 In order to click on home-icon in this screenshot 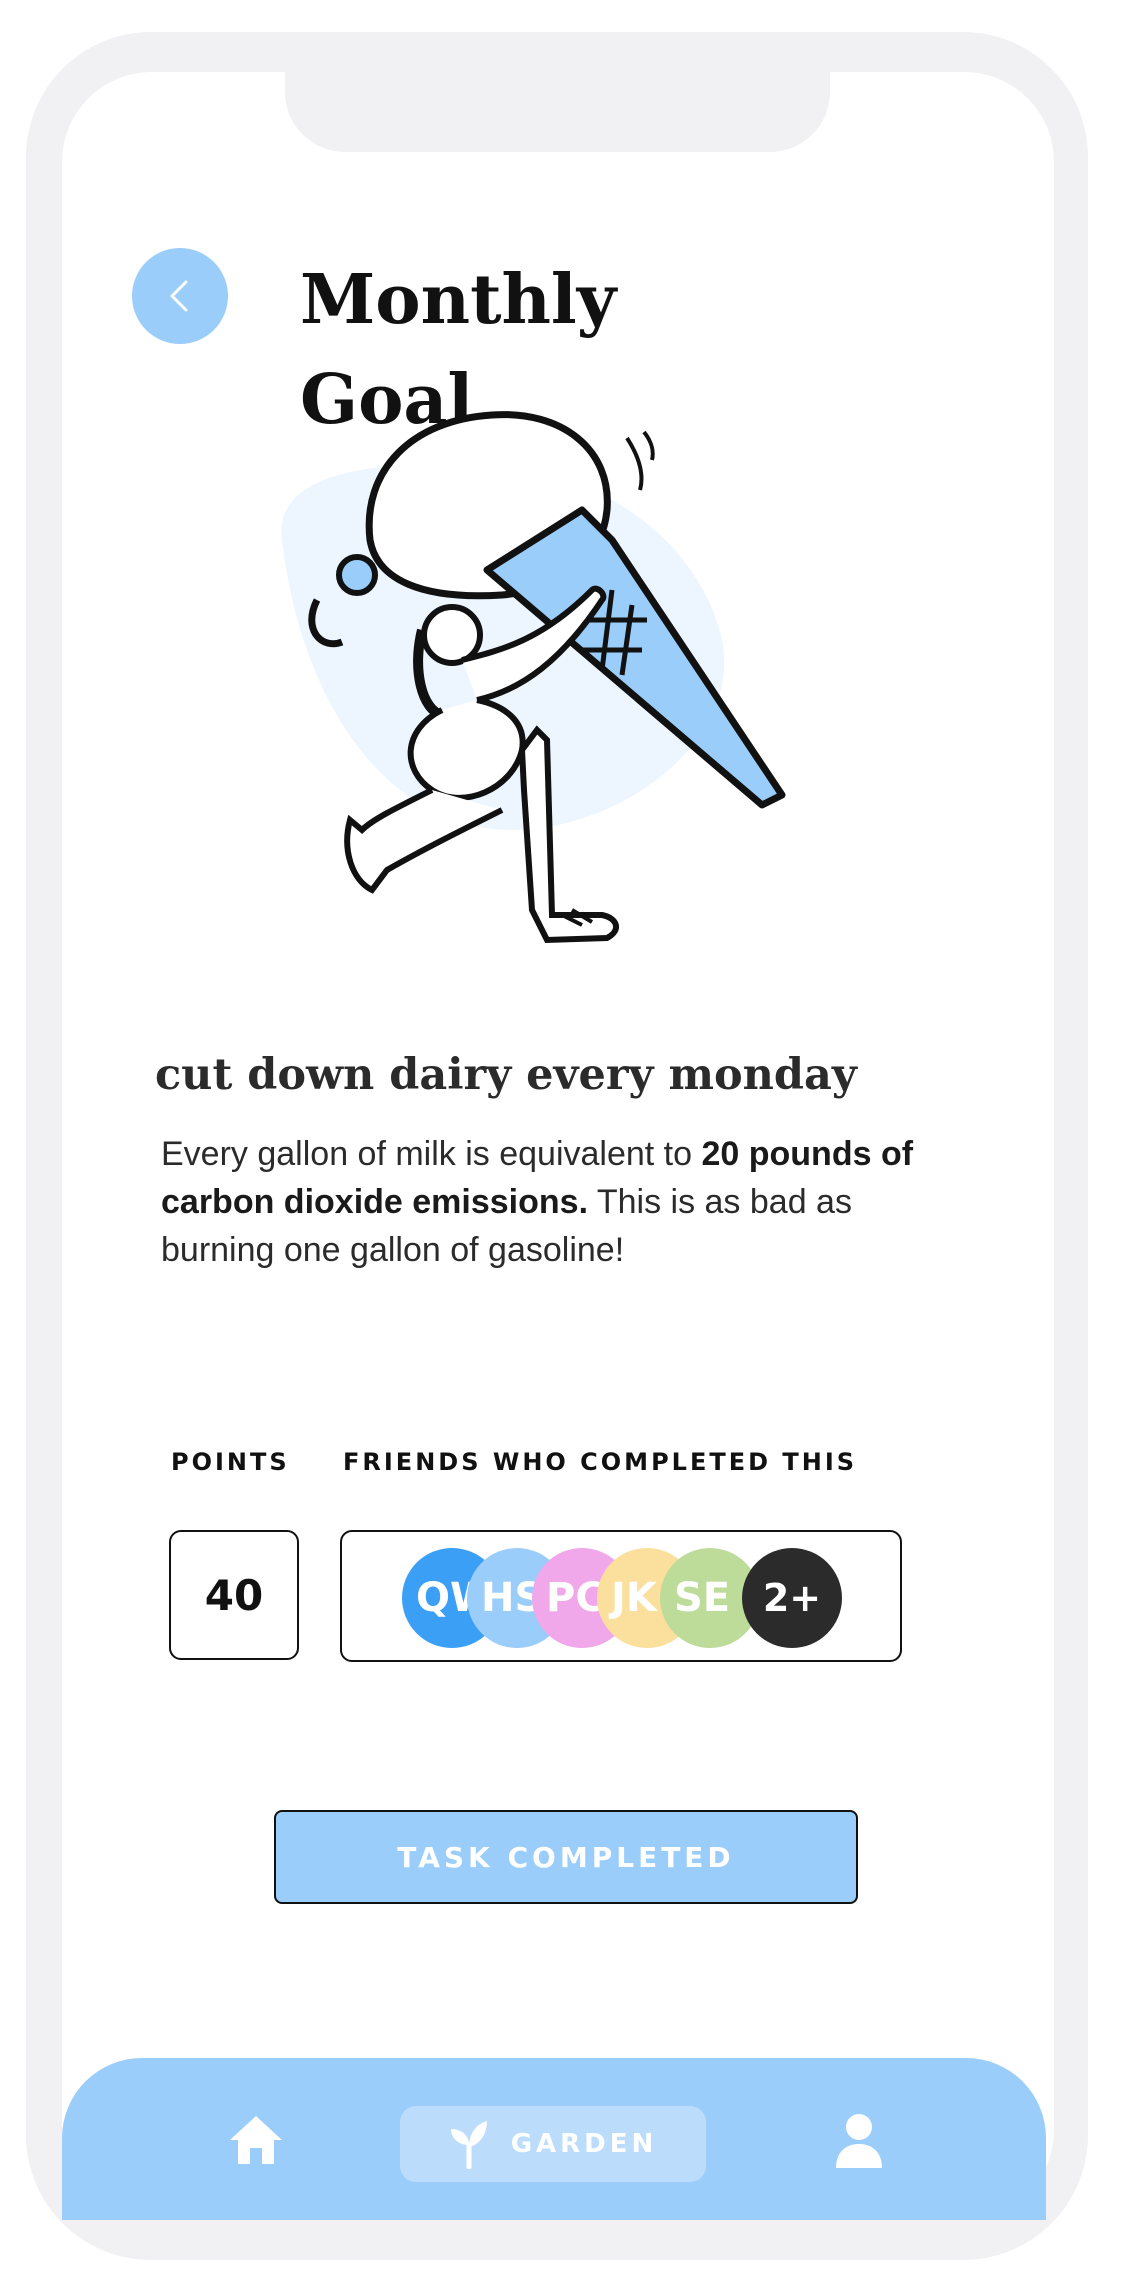, I will do `click(256, 2140)`.